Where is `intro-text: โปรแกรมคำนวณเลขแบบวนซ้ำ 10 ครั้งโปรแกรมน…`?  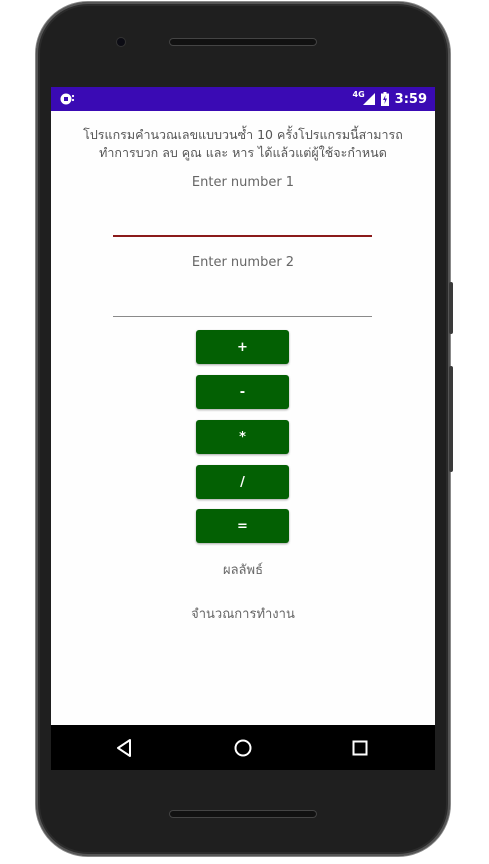
intro-text: โปรแกรมคำนวณเลขแบบวนซ้ำ 10 ครั้งโปรแกรมน… is located at coordinates (243, 143).